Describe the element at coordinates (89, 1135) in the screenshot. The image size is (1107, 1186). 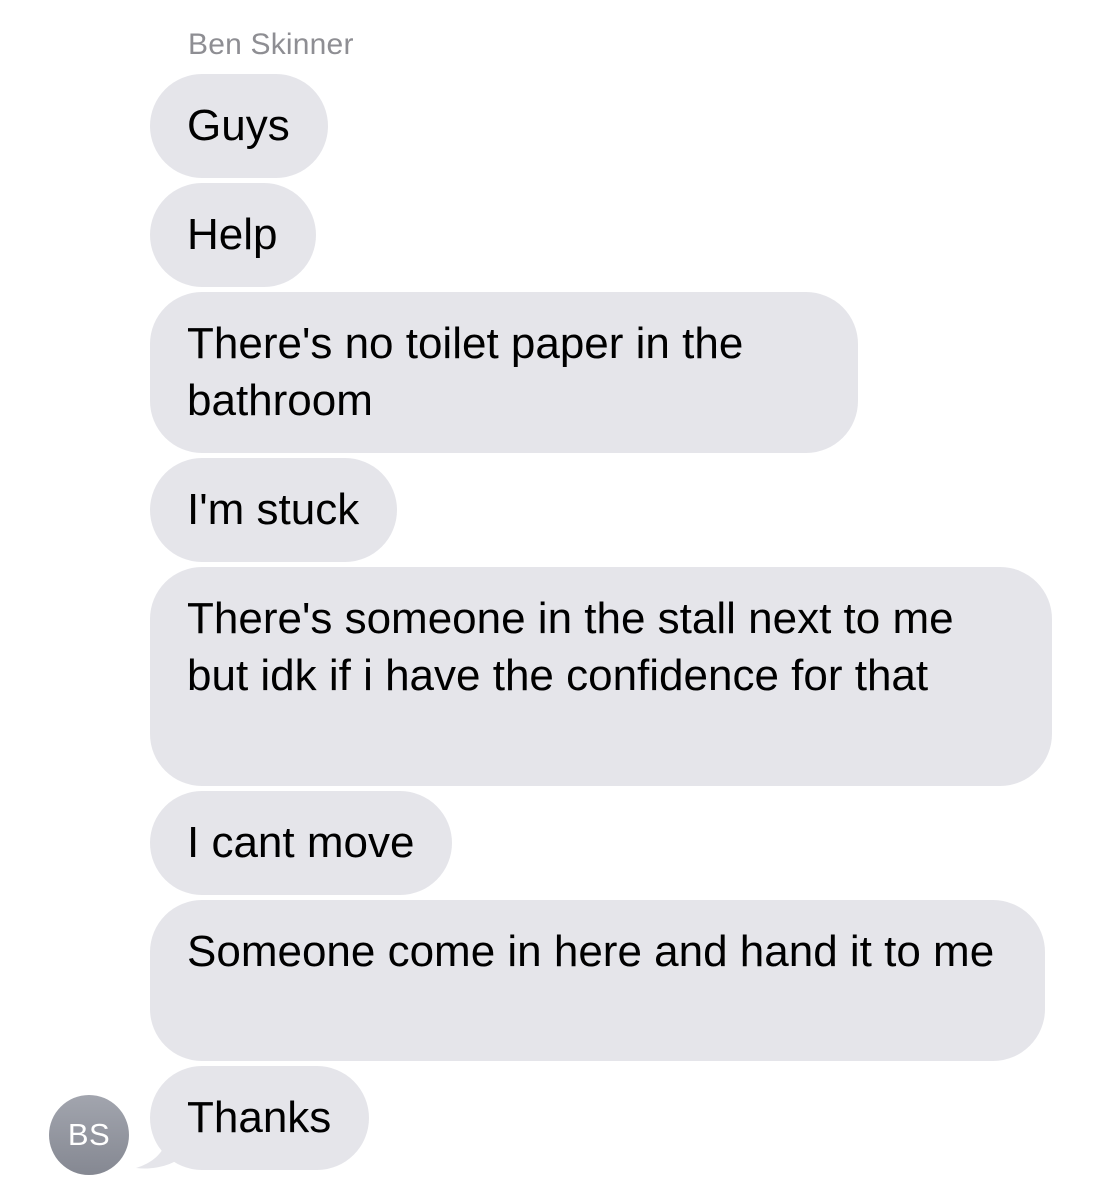
I see `avatar: BS` at that location.